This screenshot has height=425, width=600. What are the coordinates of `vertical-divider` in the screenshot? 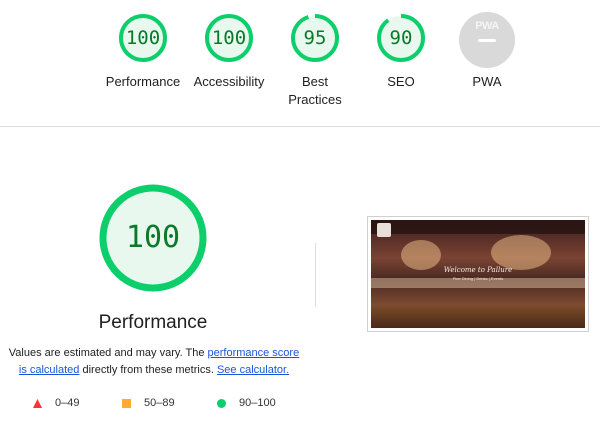 It's located at (315, 275).